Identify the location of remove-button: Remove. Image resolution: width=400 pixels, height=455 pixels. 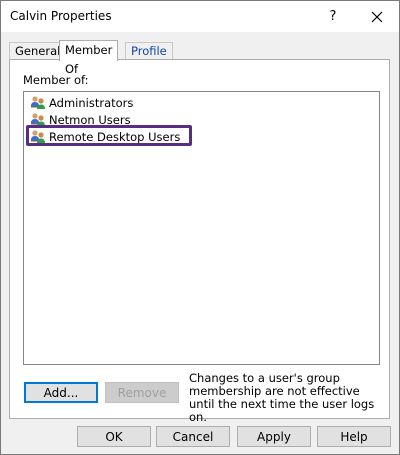
(142, 392).